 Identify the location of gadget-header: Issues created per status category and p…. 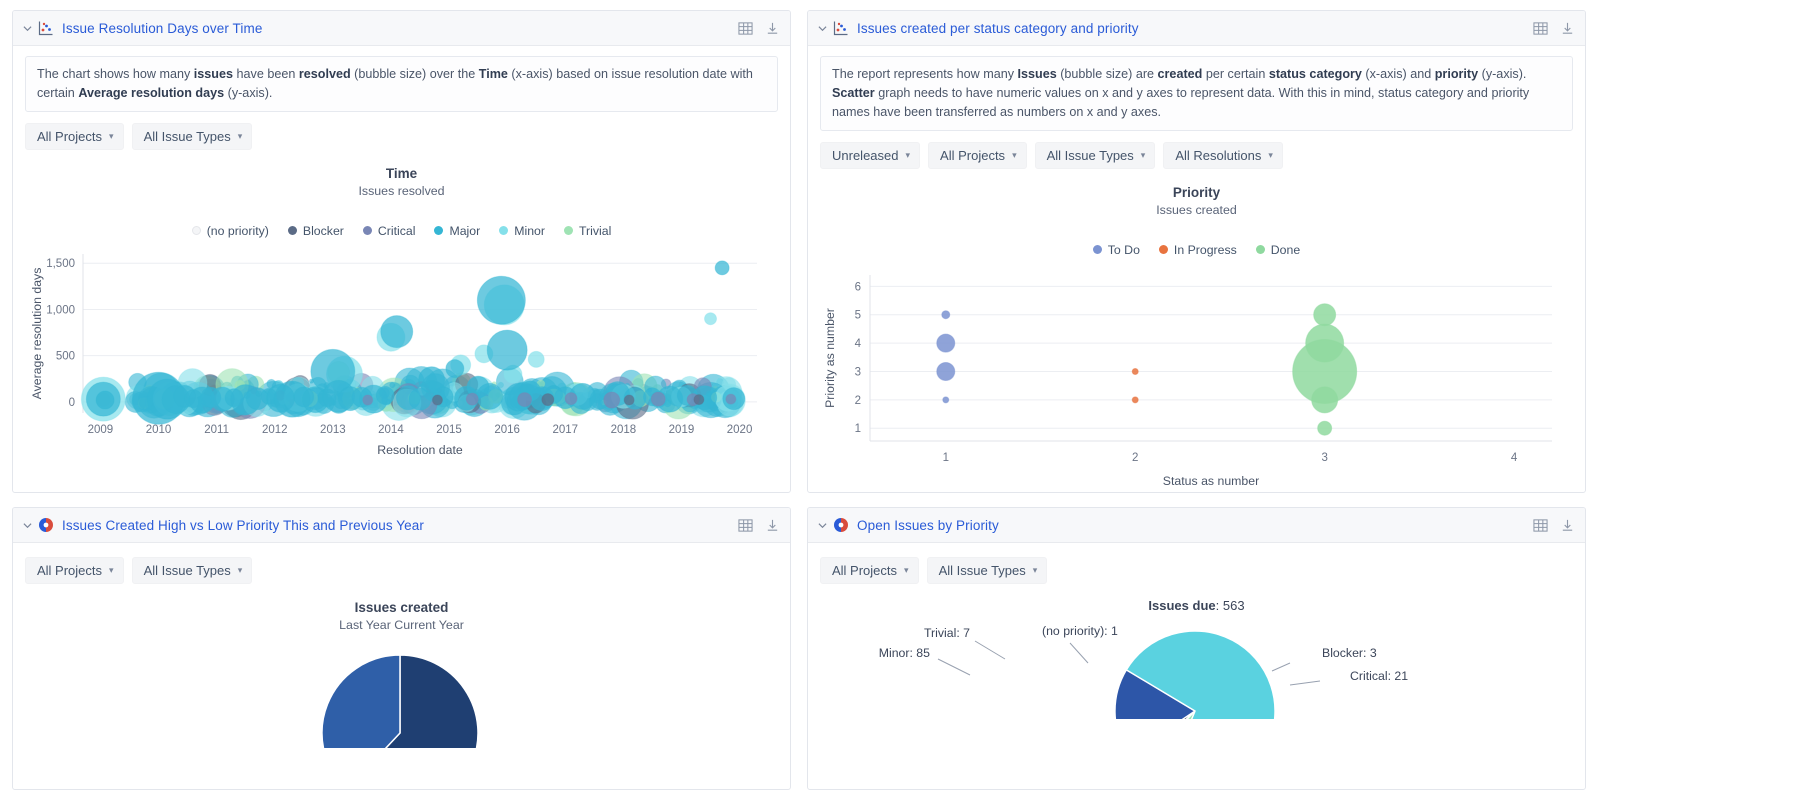
(1196, 28).